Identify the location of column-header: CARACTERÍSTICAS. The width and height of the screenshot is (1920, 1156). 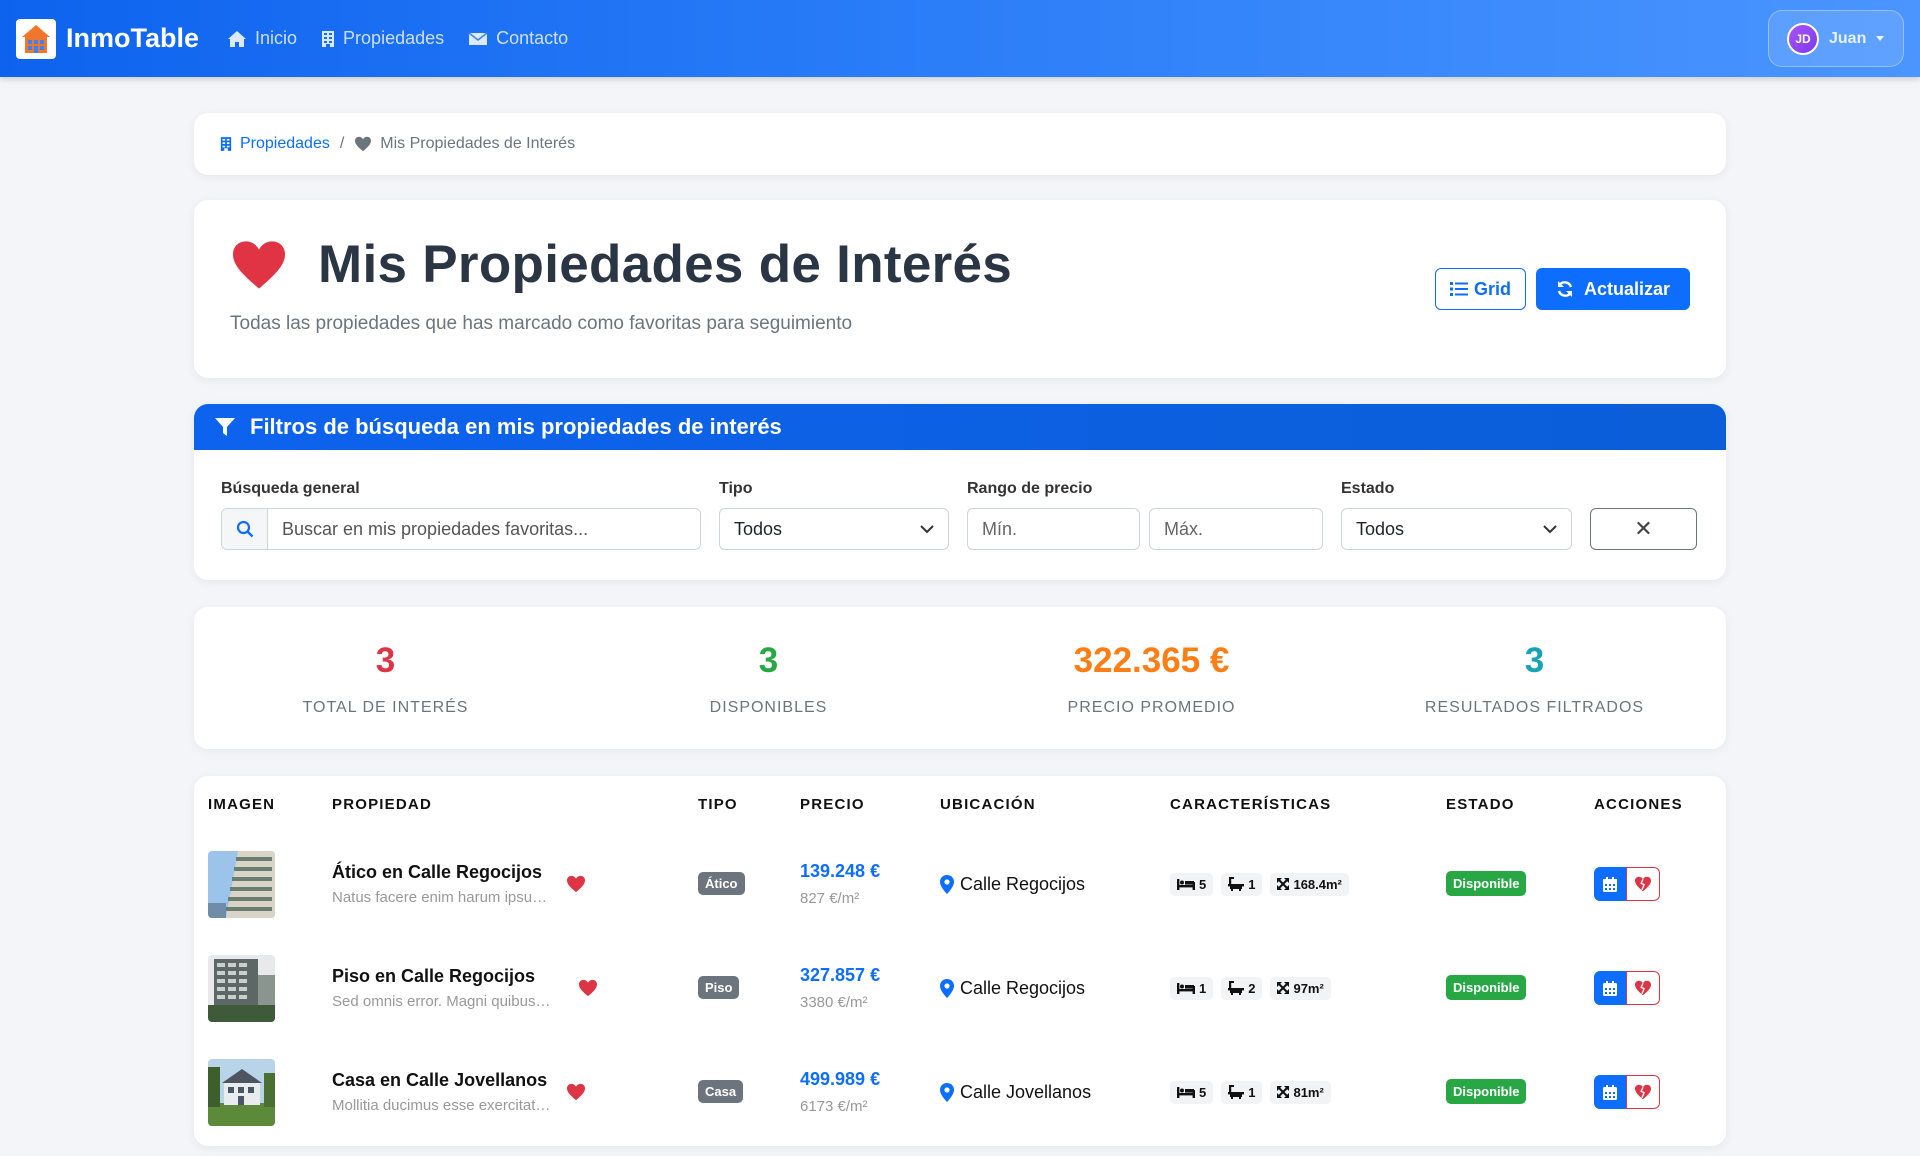
(1251, 804).